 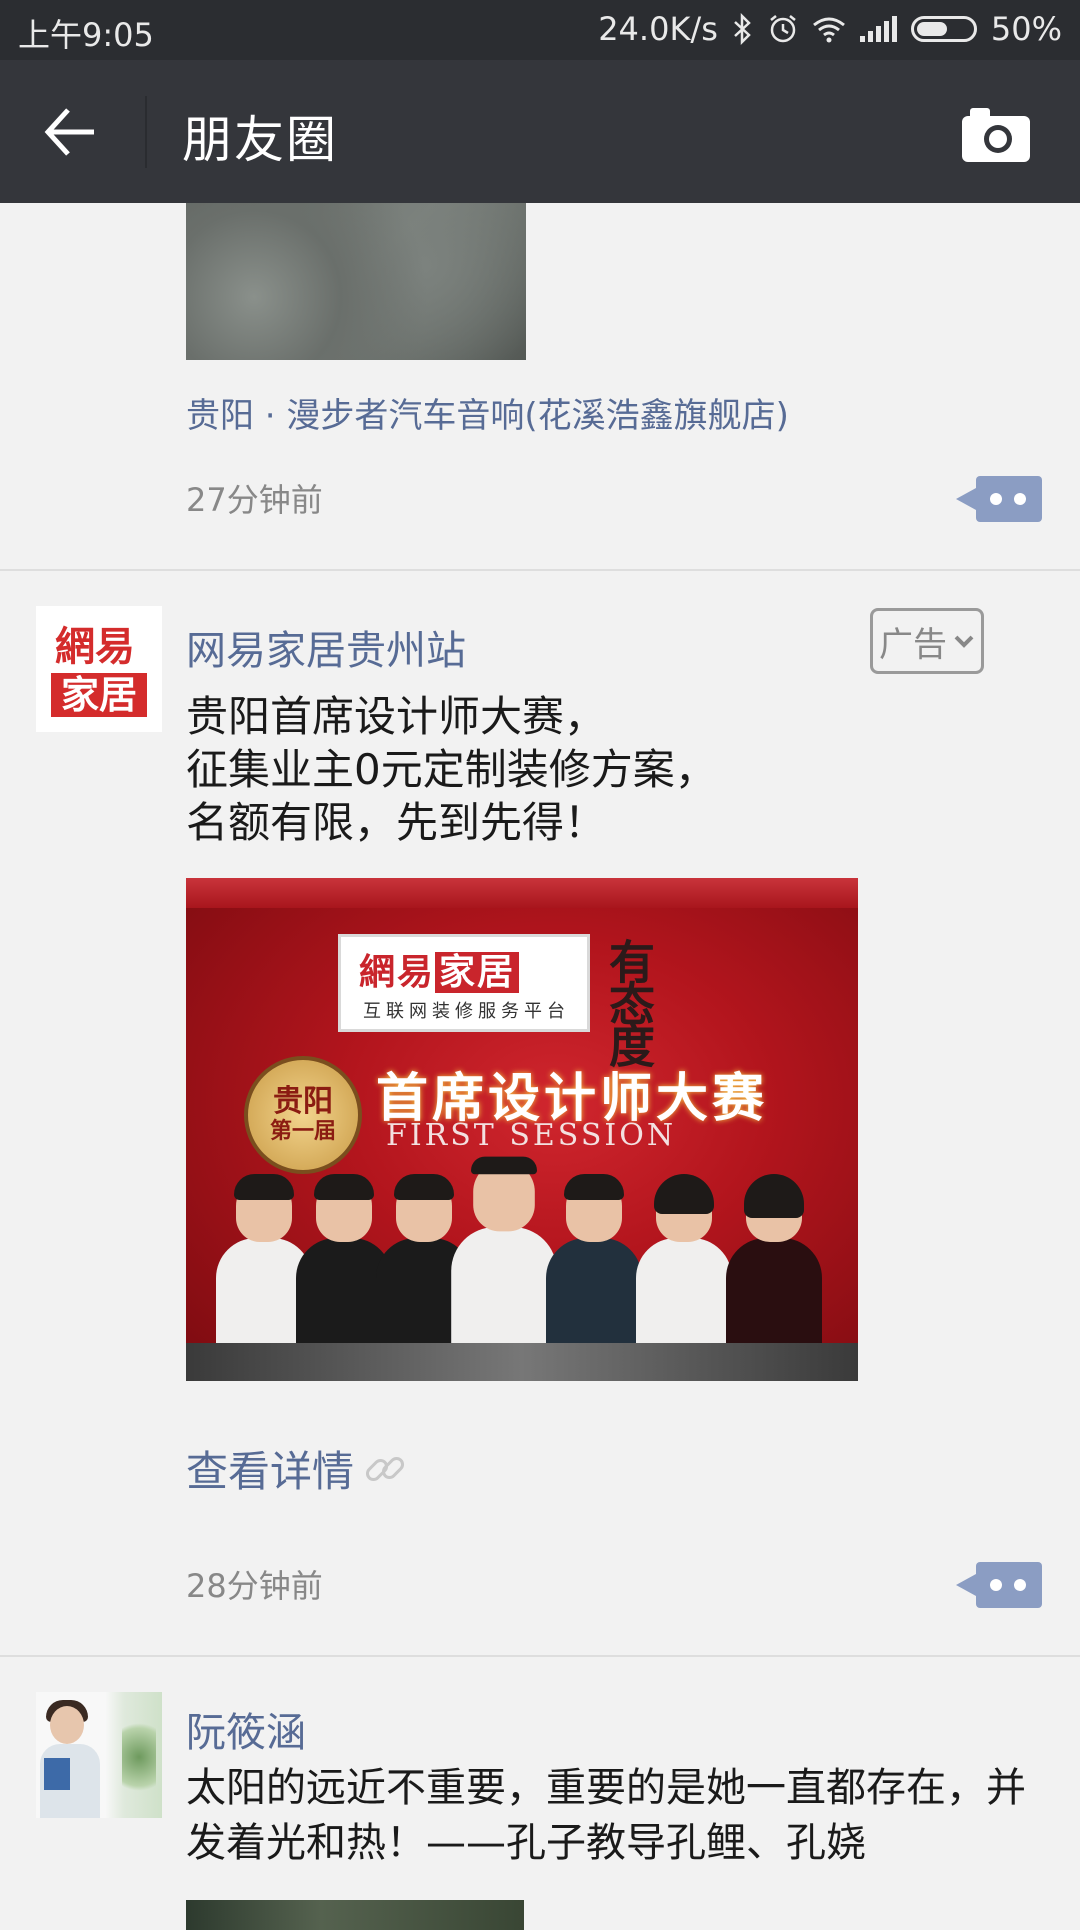 What do you see at coordinates (521, 1252) in the screenshot?
I see `banner-designers-photo` at bounding box center [521, 1252].